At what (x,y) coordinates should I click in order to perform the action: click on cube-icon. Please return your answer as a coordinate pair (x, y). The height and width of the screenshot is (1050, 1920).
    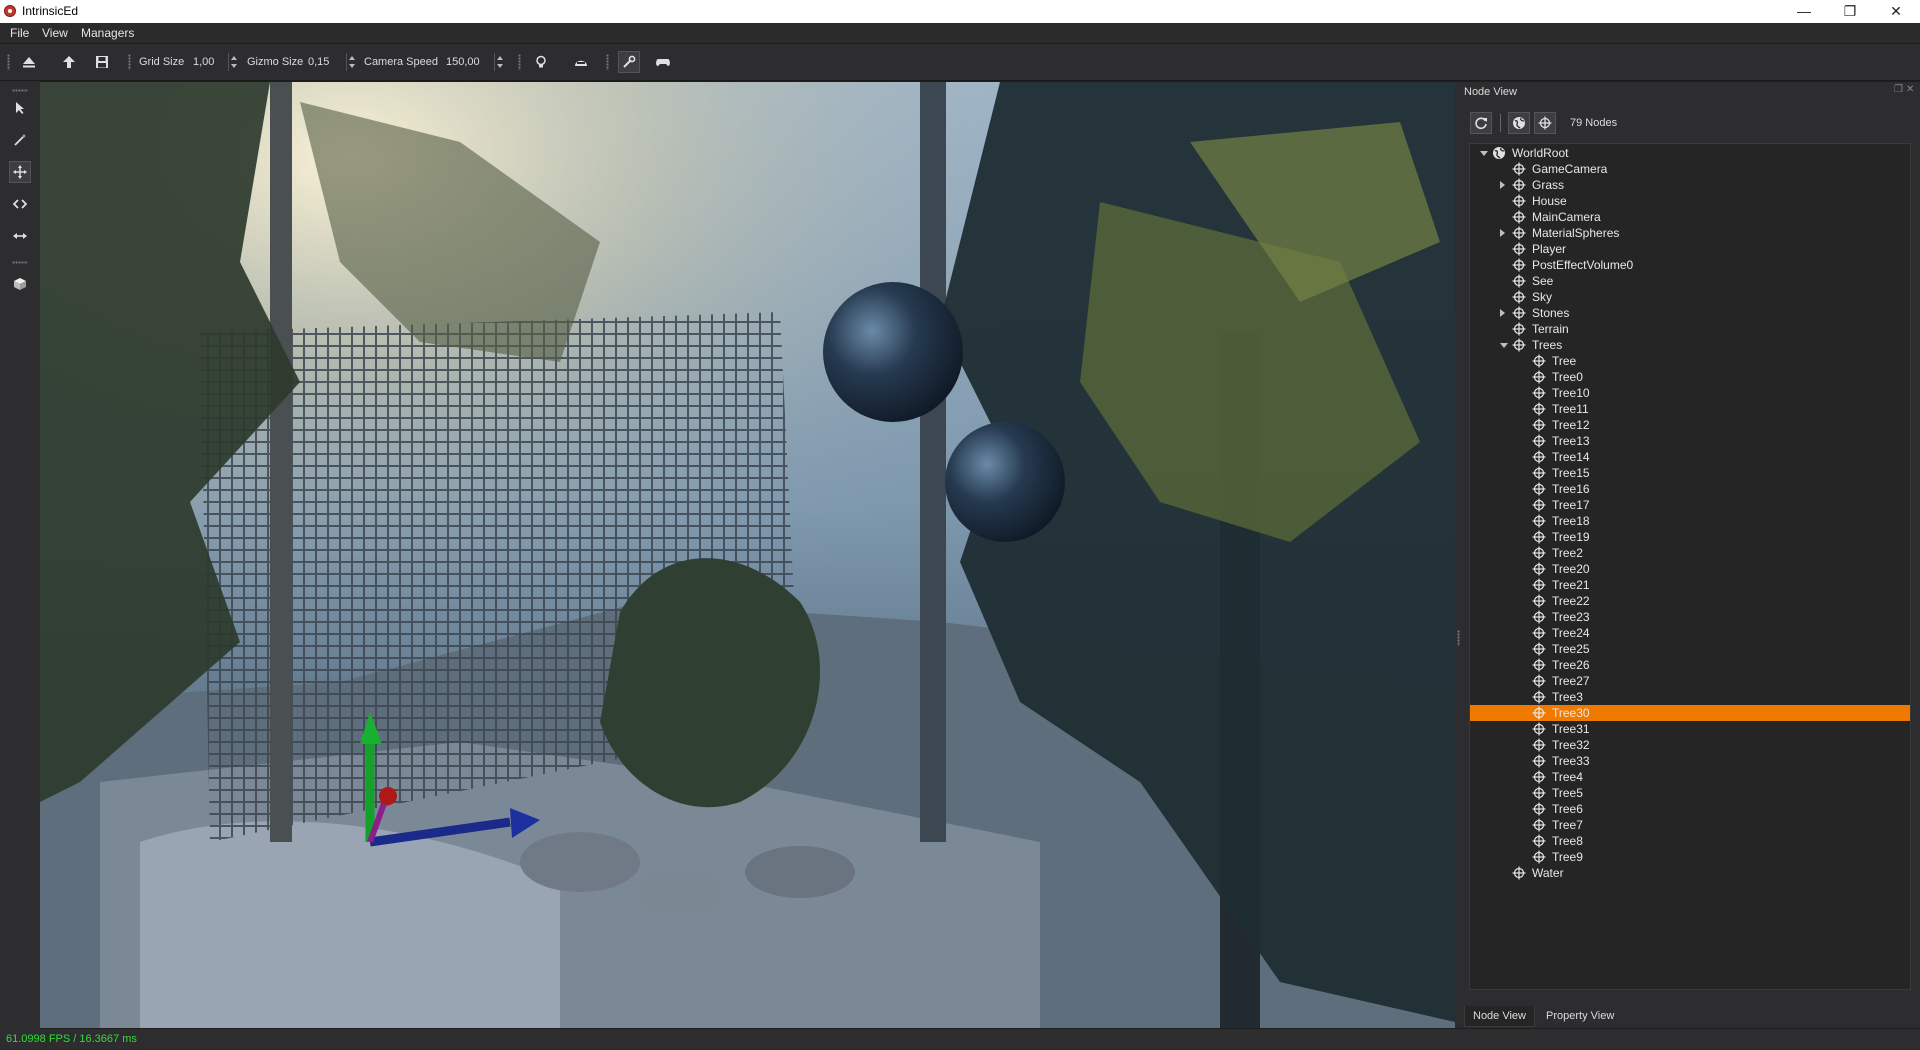
    Looking at the image, I should click on (20, 284).